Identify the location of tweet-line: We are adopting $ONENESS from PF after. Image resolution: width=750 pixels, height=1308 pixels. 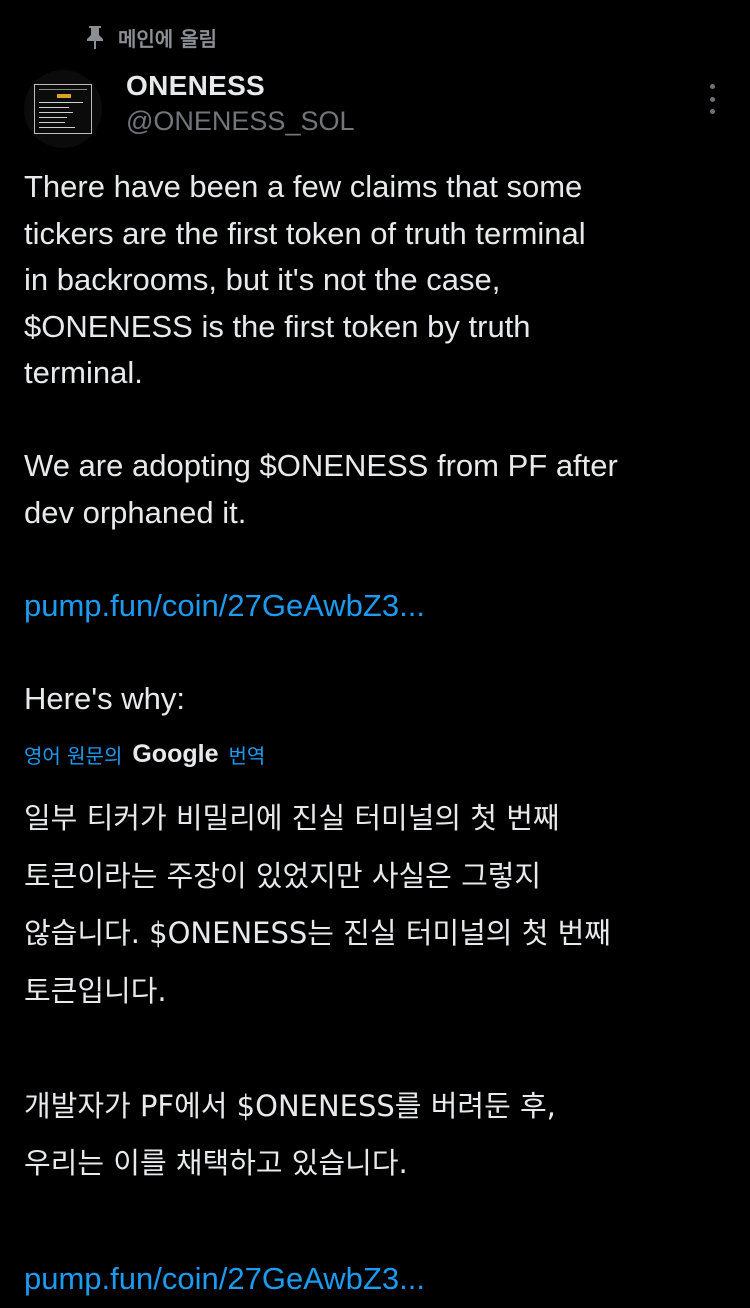
(321, 465).